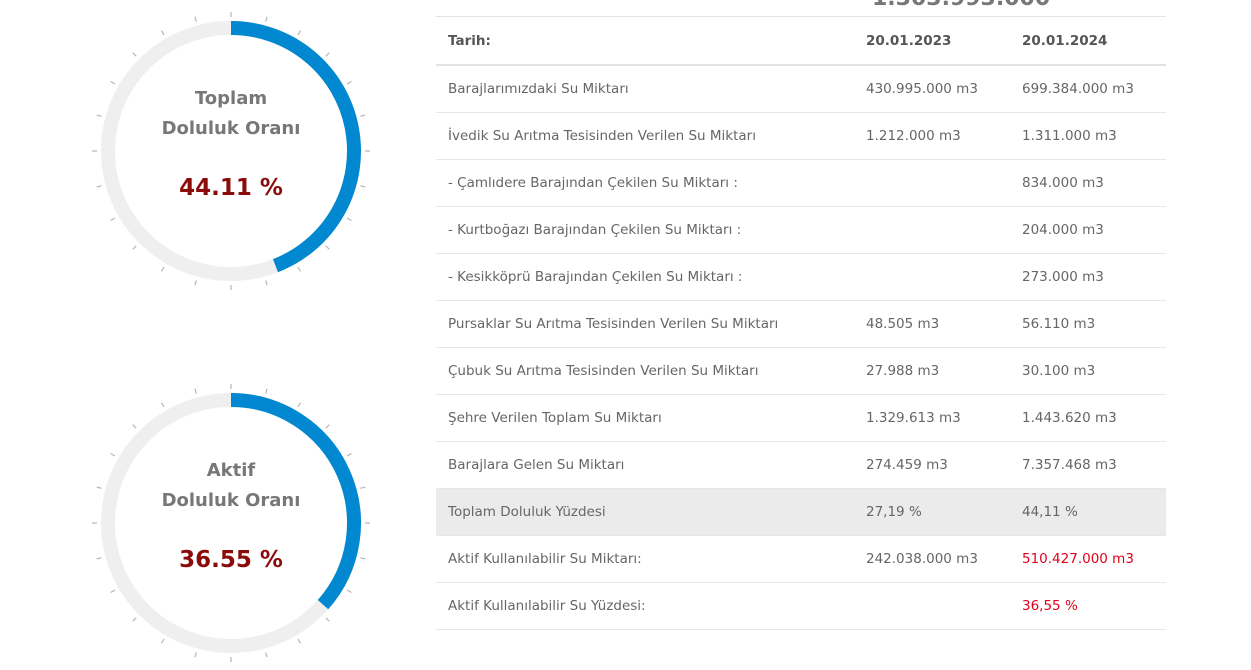 The width and height of the screenshot is (1251, 670). What do you see at coordinates (1088, 418) in the screenshot?
I see `row-value-2024: 1.443.620 m3` at bounding box center [1088, 418].